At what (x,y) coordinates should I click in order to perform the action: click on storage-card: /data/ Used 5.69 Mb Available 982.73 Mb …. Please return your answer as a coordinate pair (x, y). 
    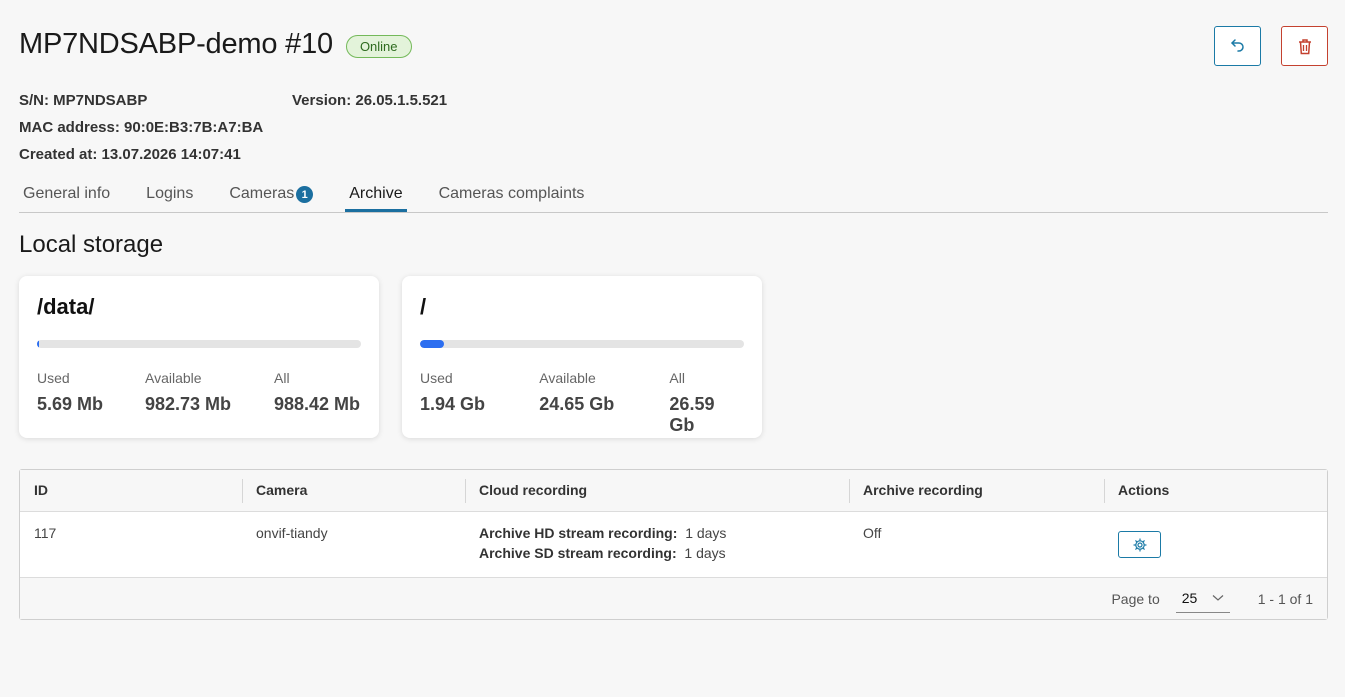
    Looking at the image, I should click on (199, 357).